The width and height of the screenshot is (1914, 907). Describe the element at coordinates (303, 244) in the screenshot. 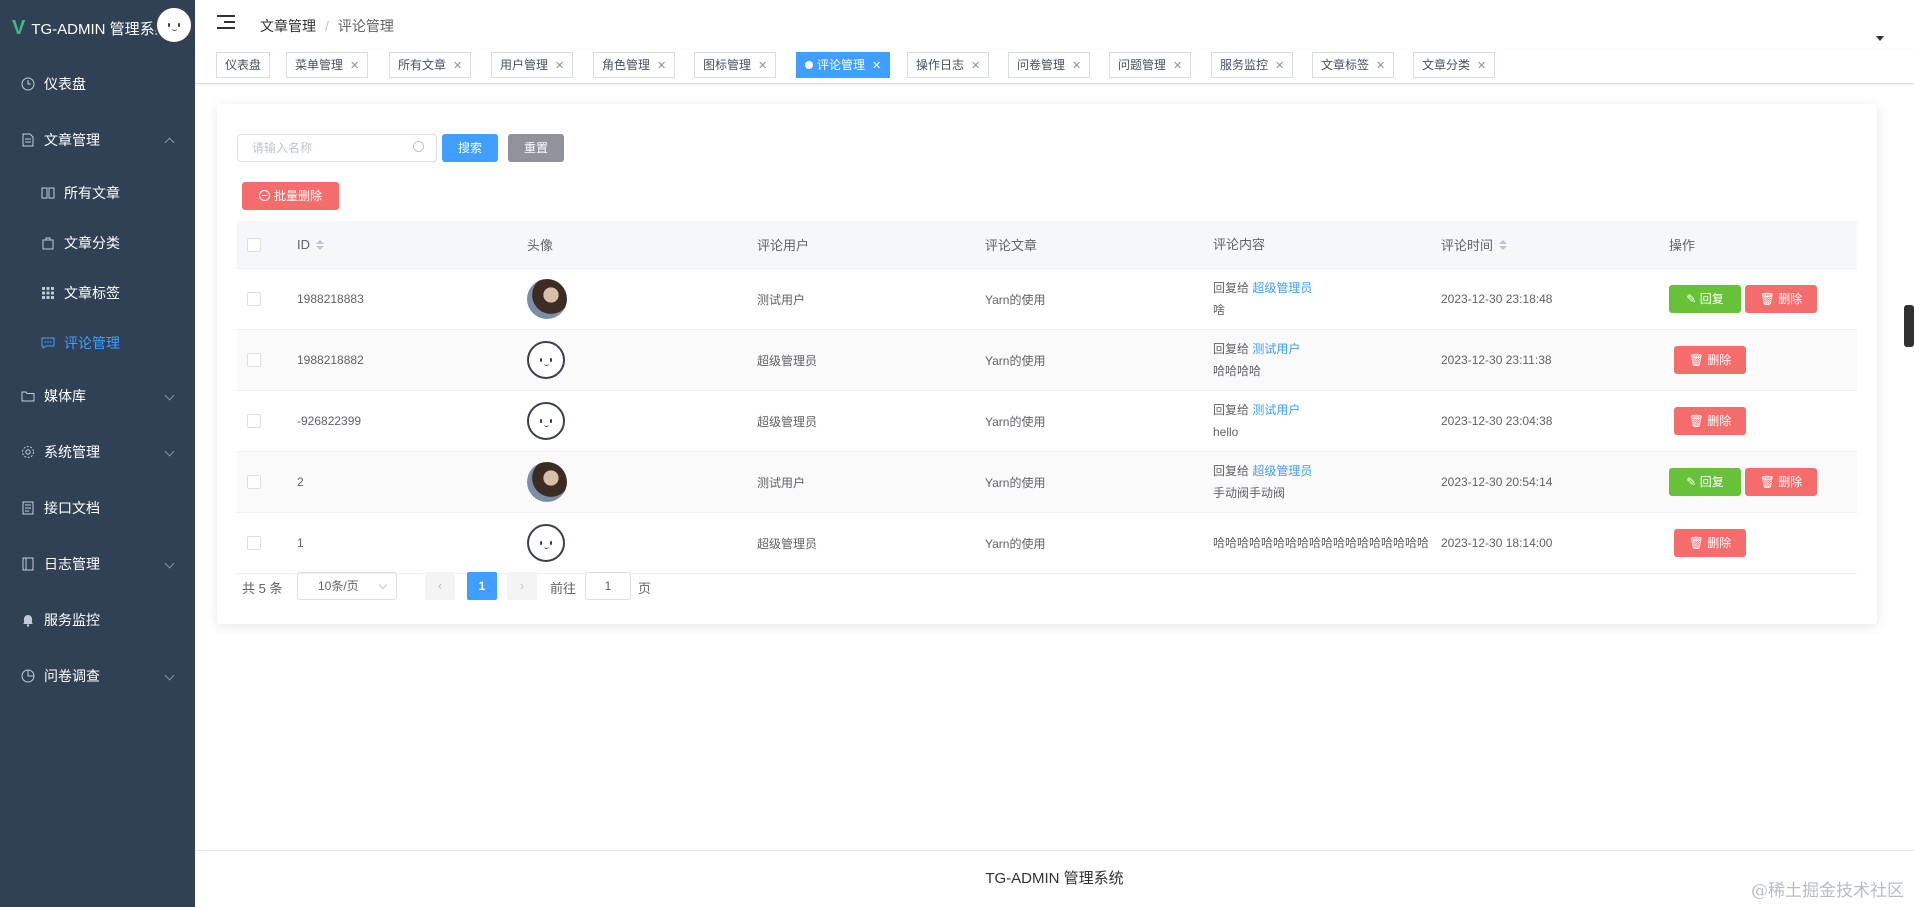

I see `column-header-id: ID` at that location.